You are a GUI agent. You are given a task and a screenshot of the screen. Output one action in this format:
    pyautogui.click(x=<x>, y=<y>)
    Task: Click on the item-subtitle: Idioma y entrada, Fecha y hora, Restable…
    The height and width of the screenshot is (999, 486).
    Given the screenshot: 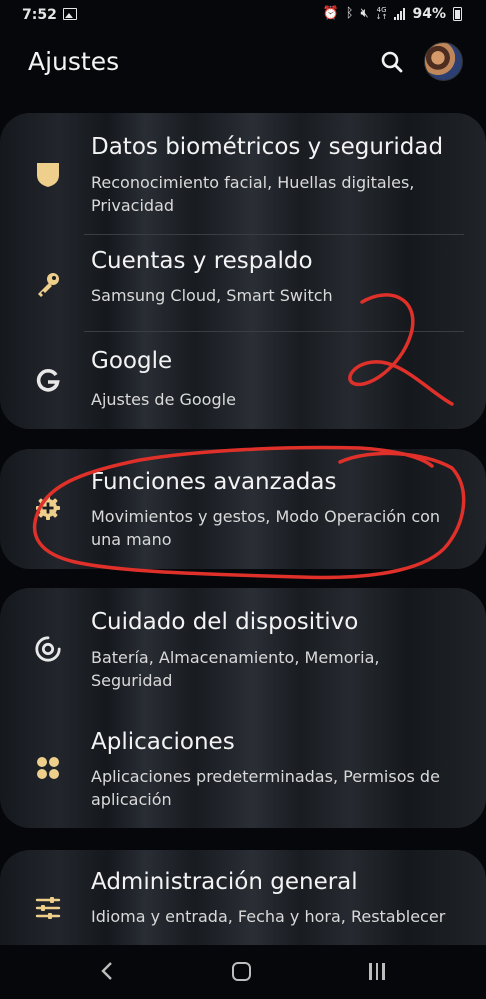 What is the action you would take?
    pyautogui.click(x=268, y=916)
    